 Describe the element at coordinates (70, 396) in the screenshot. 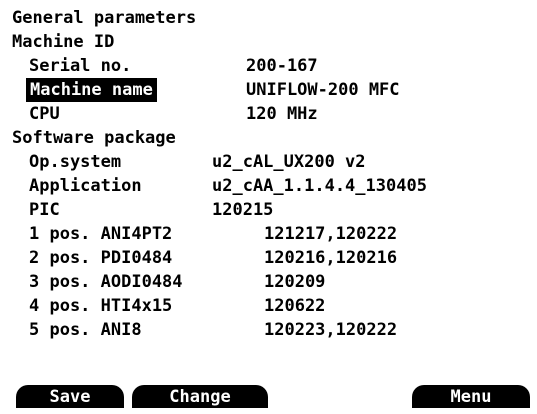

I see `save-softkey: Save` at that location.